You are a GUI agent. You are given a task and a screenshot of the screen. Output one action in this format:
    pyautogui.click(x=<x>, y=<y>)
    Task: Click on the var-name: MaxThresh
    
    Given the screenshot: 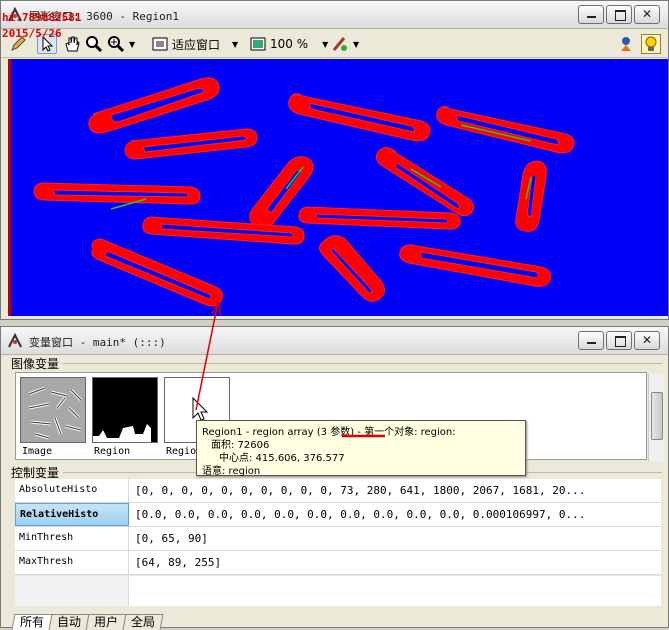 What is the action you would take?
    pyautogui.click(x=72, y=562)
    